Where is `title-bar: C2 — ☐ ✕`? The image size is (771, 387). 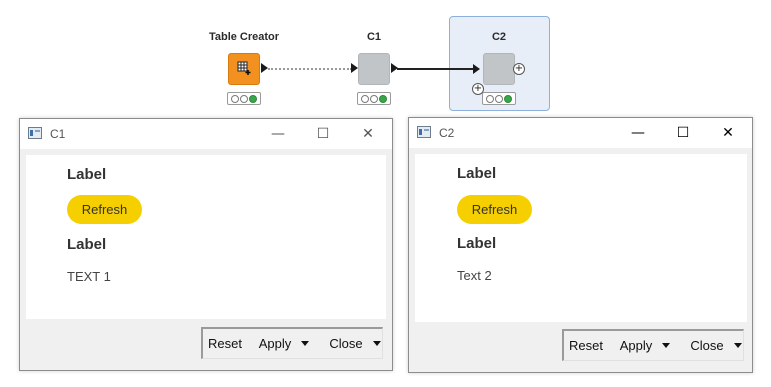
title-bar: C2 — ☐ ✕ is located at coordinates (580, 133).